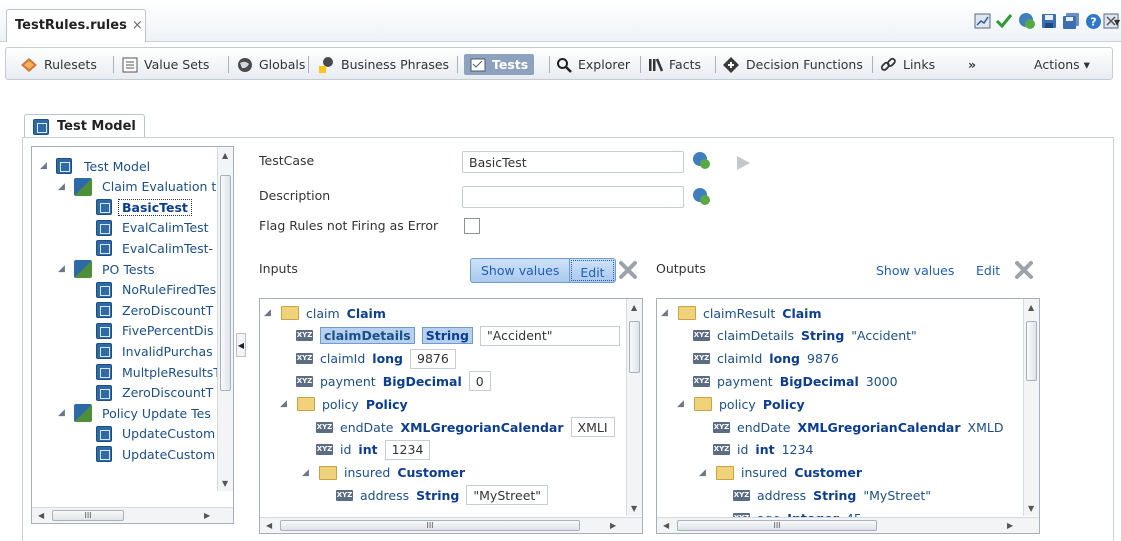 Image resolution: width=1121 pixels, height=541 pixels. Describe the element at coordinates (393, 381) in the screenshot. I see `fact-field-row: XYZ payment BigDecimal 0` at that location.